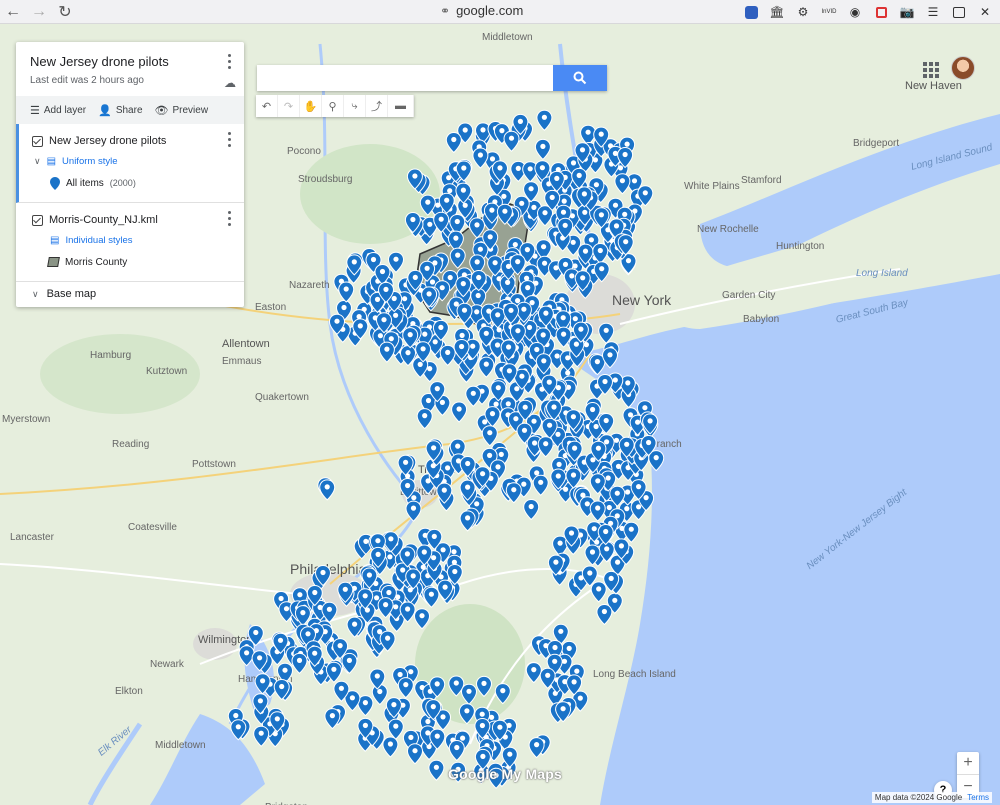  I want to click on layer-style-link: Individual styles, so click(98, 240).